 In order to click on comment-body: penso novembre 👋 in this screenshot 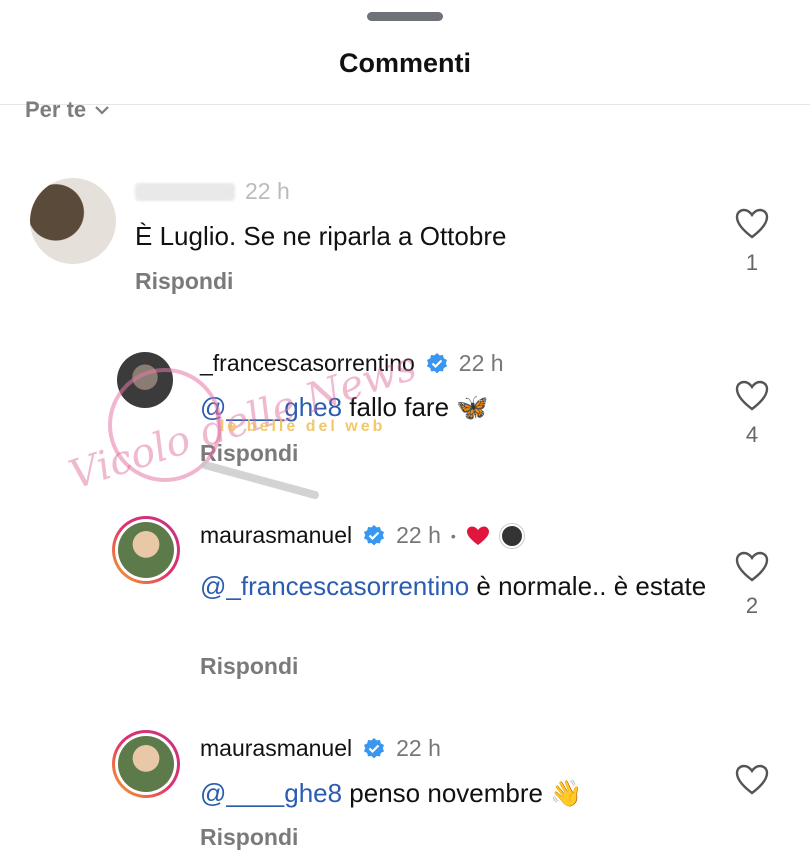, I will do `click(462, 793)`.